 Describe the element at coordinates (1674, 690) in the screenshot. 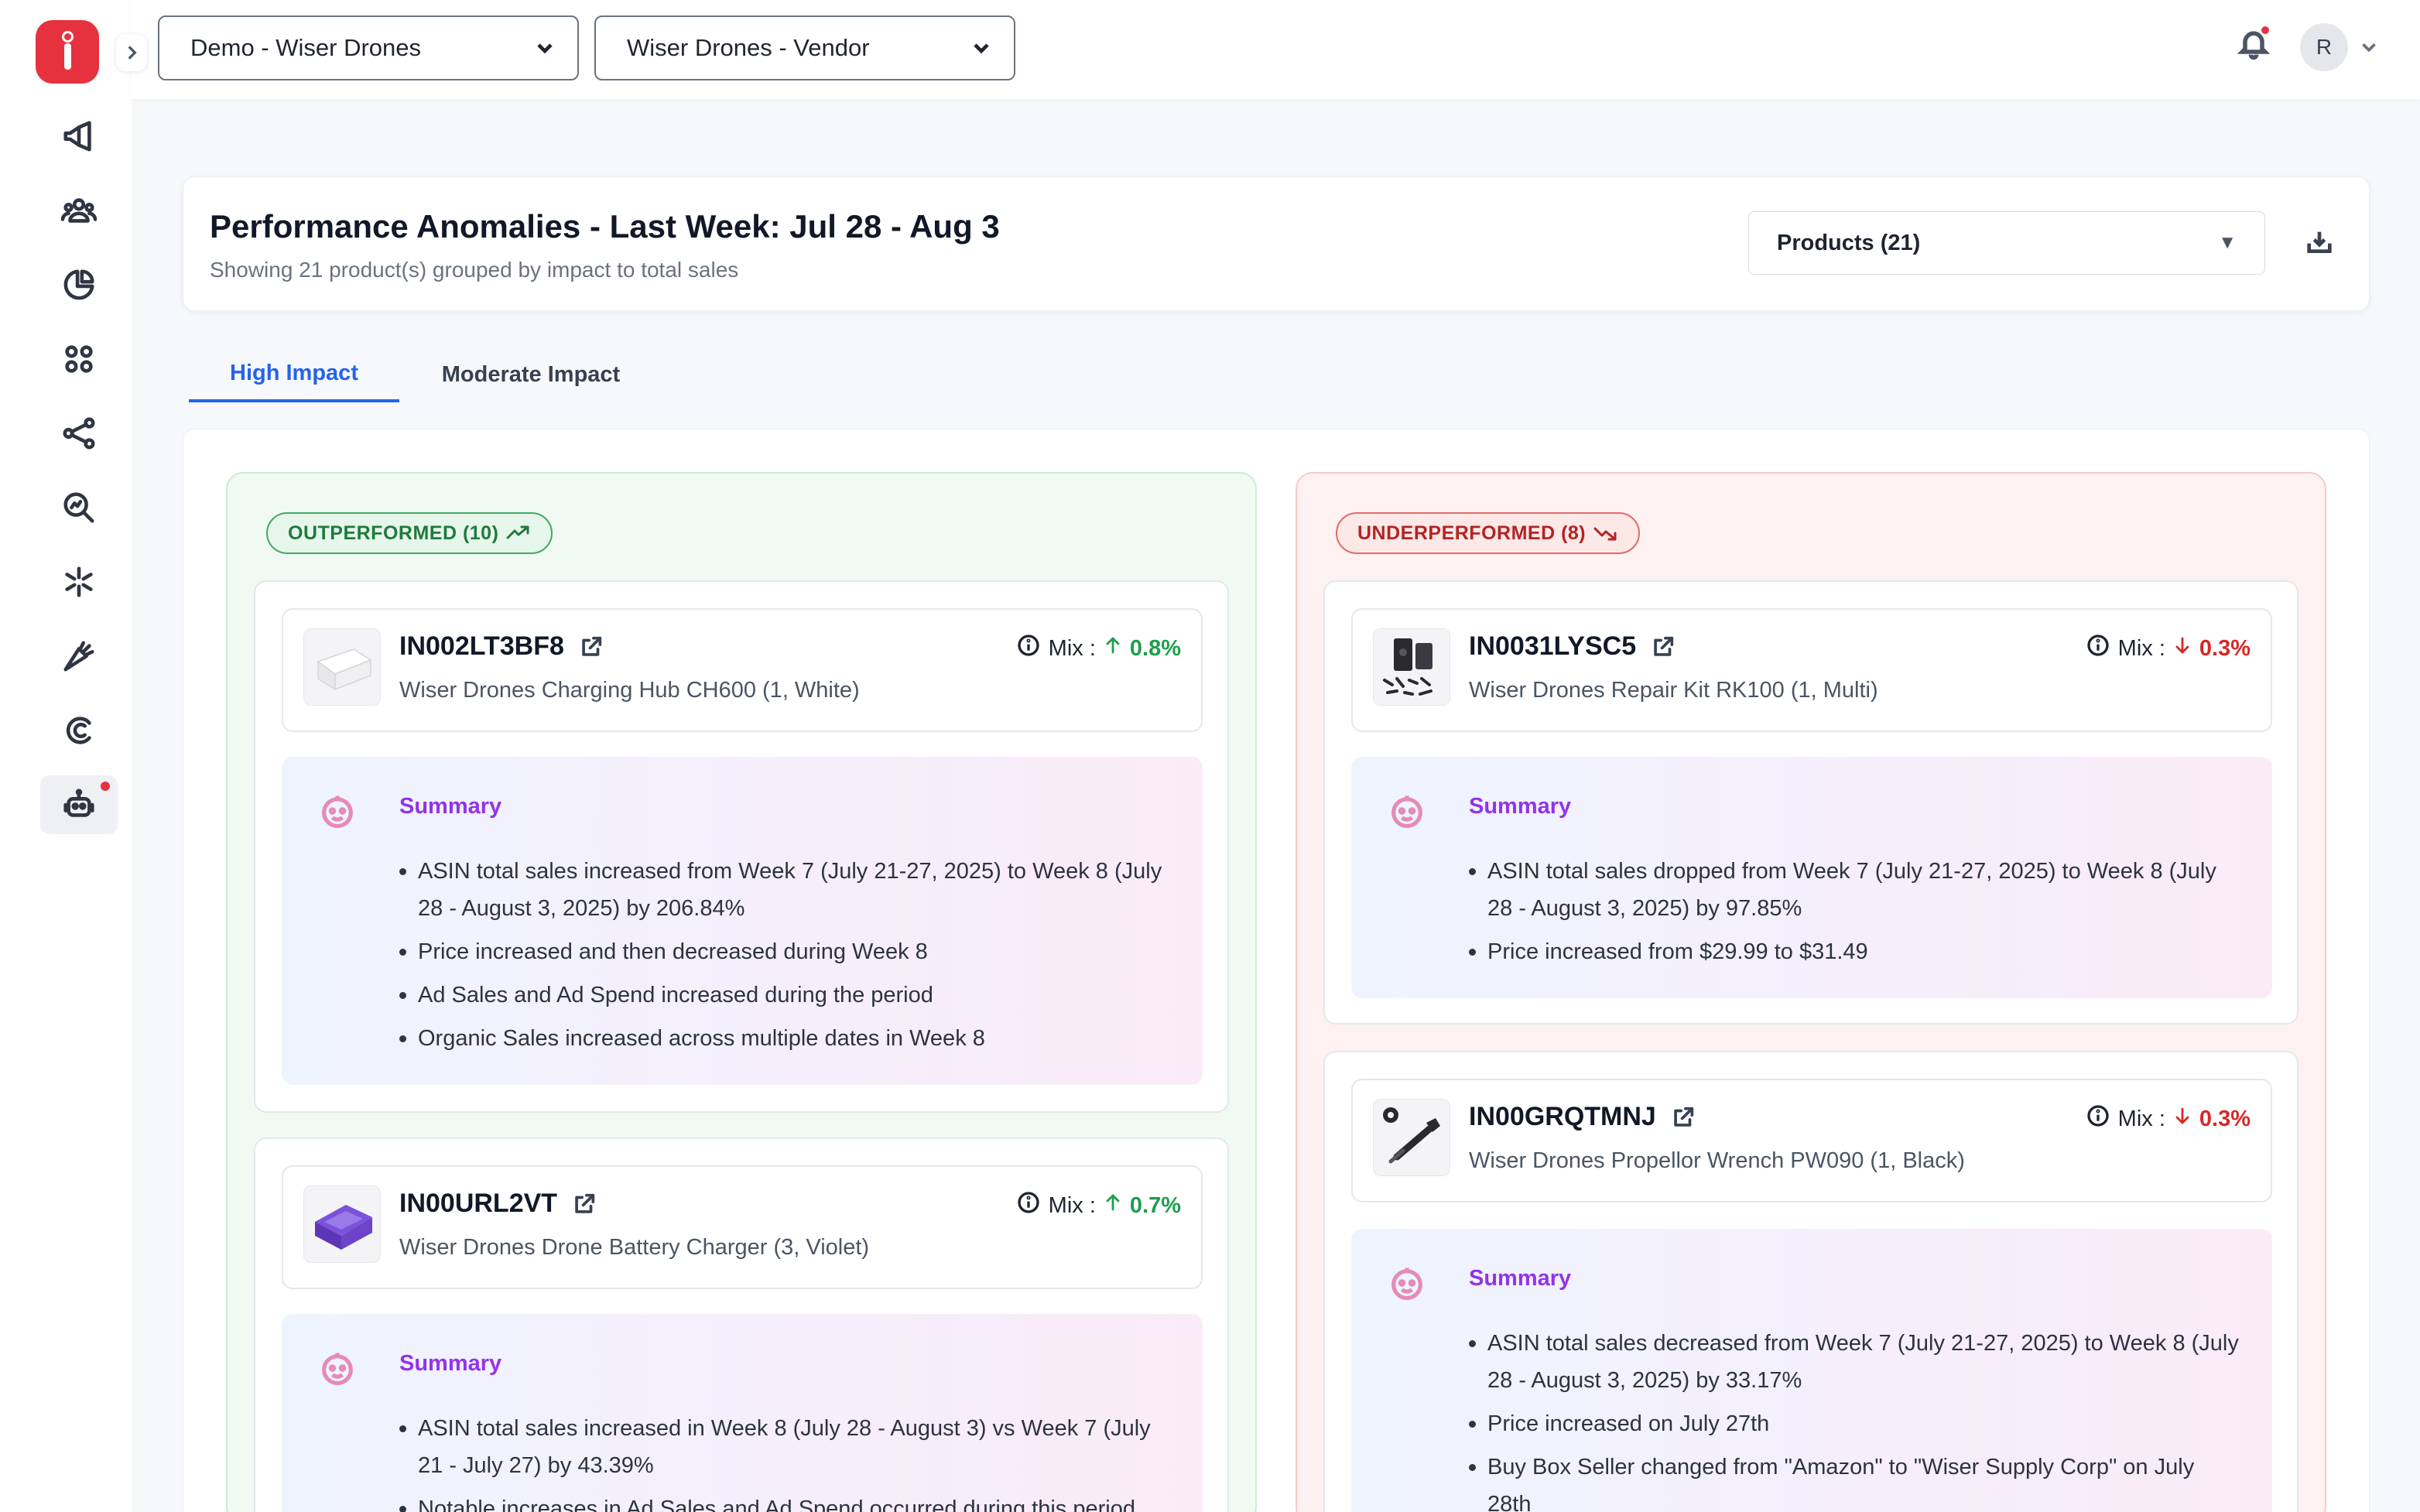

I see `product-name: Wiser Drones Repair Kit RK100 (1, Multi)` at that location.